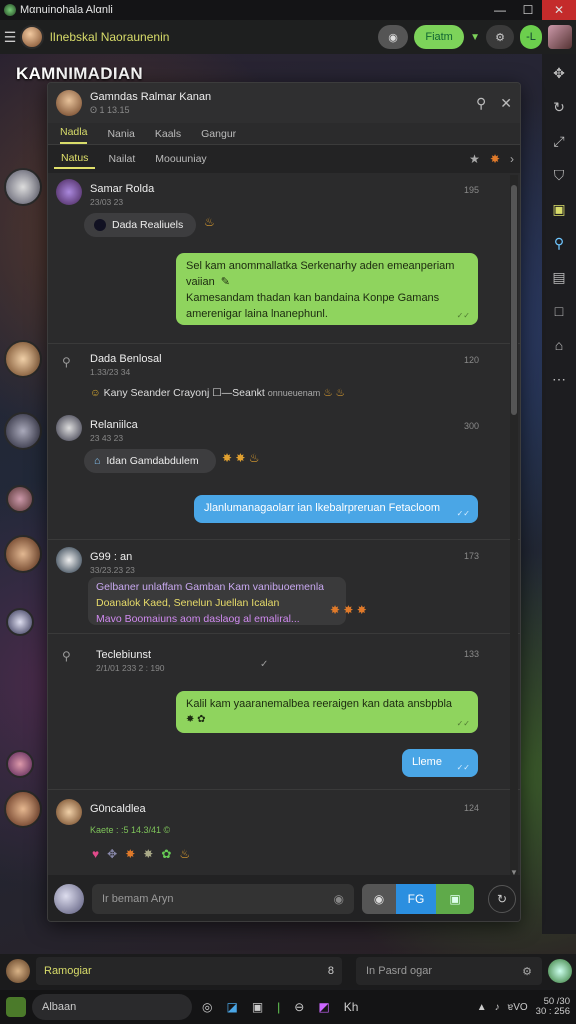 This screenshot has height=1024, width=576. Describe the element at coordinates (288, 10) in the screenshot. I see `window-titlebar: Mαnuinohala Alαnli — ☐ ✕` at that location.